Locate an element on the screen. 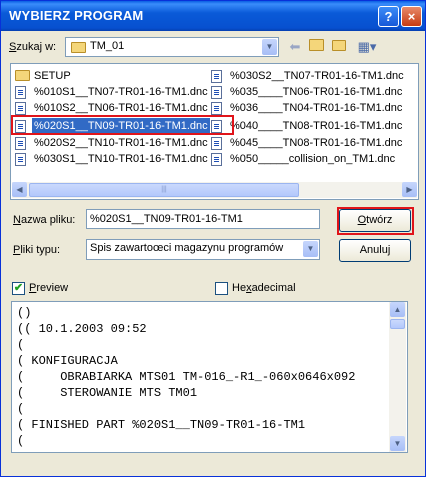  close-button: × is located at coordinates (411, 16).